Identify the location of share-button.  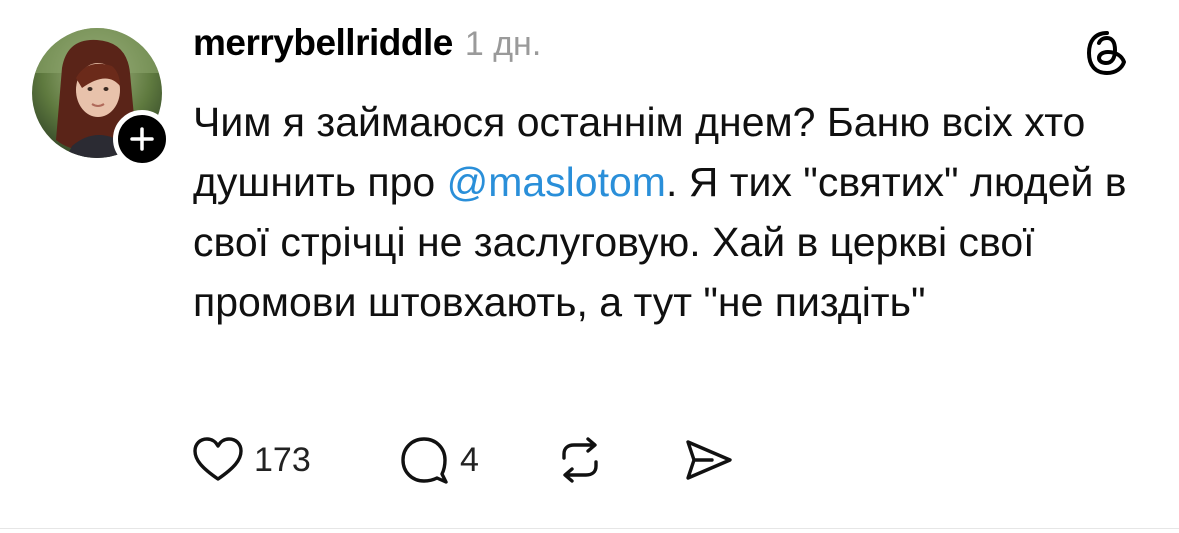
(708, 460).